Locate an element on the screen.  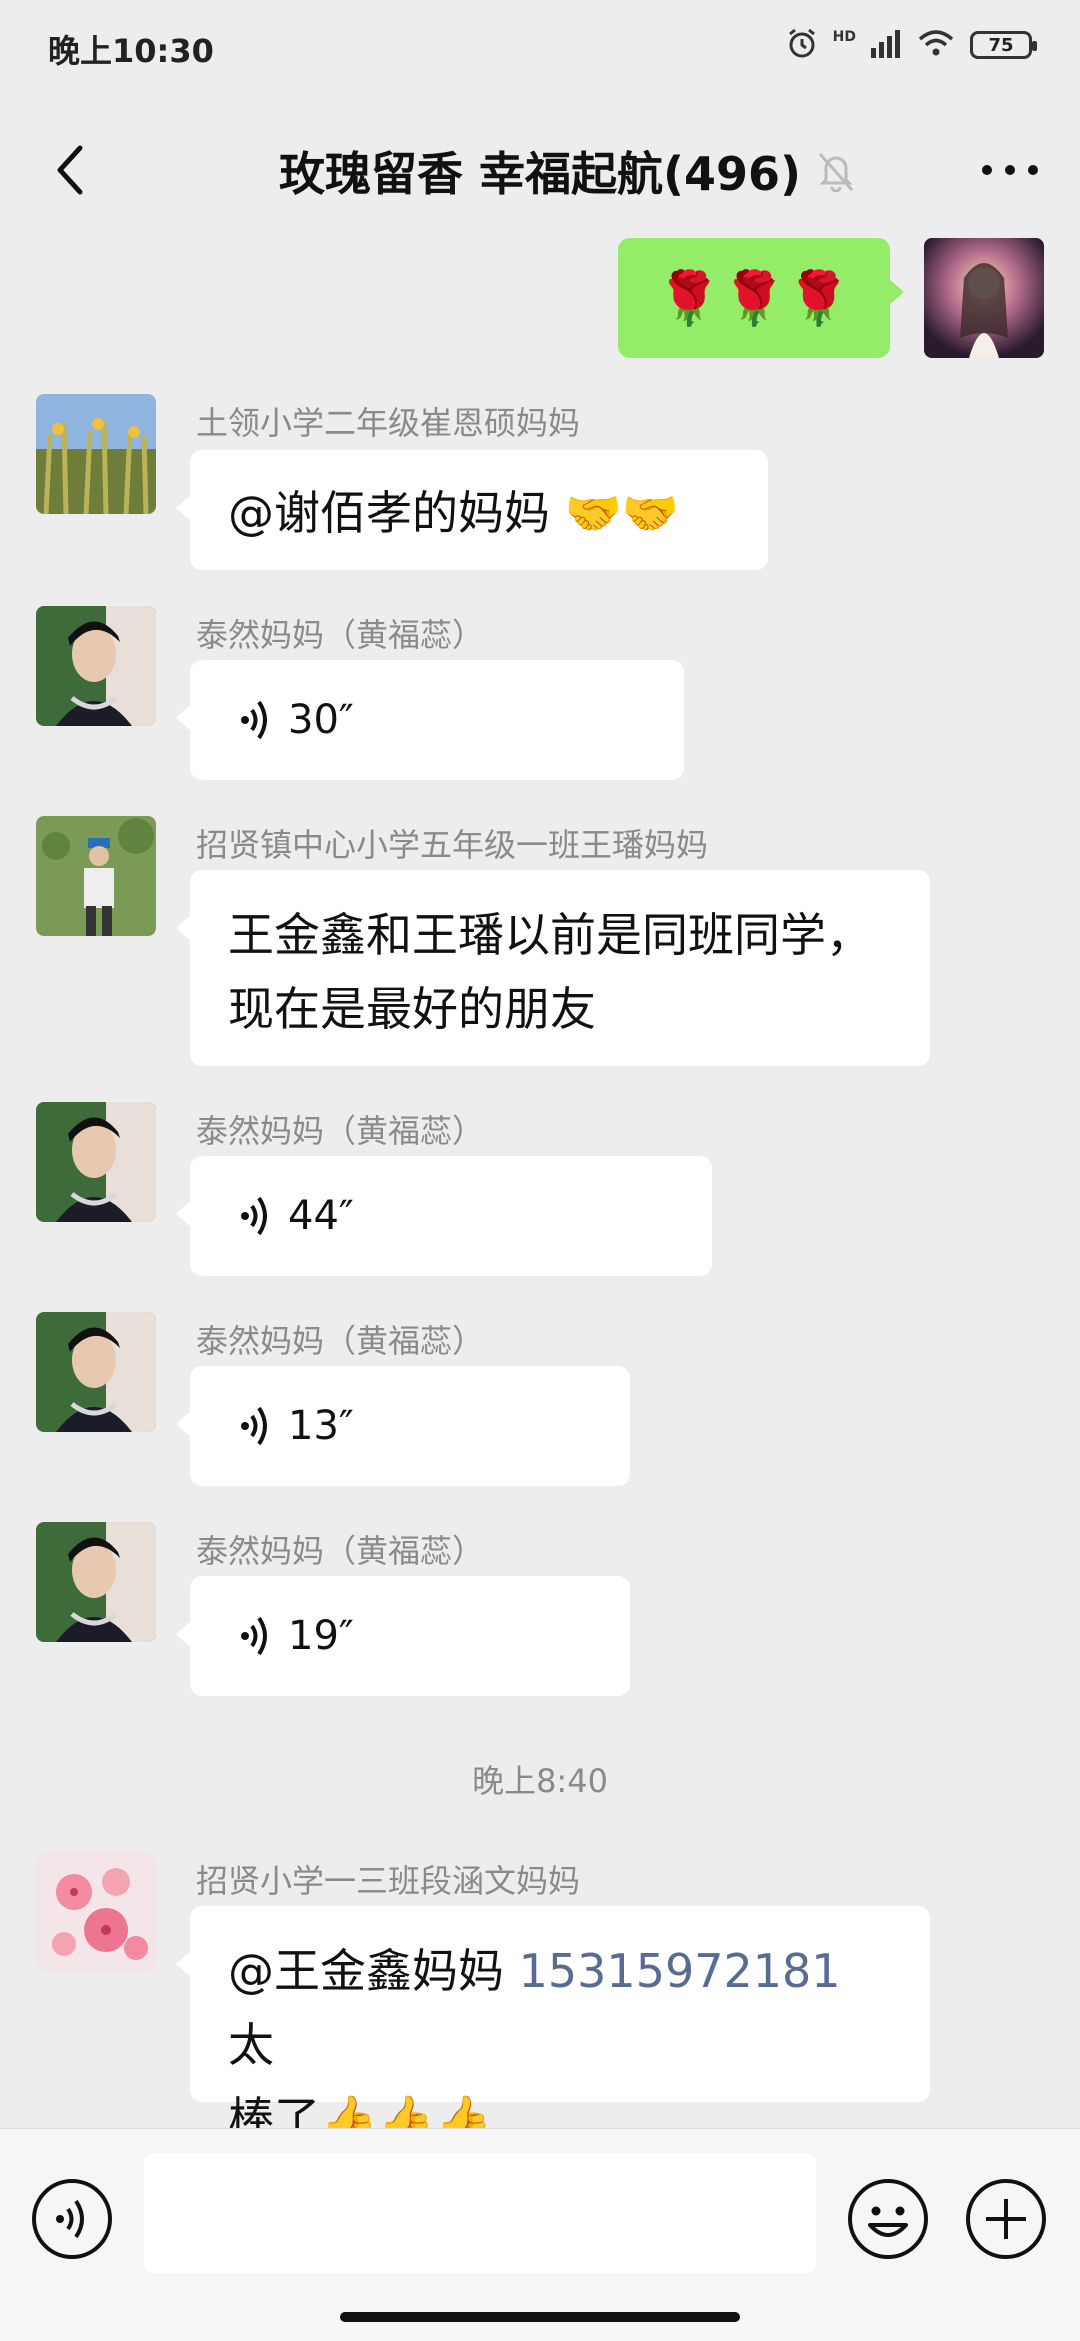
hd-label: HD is located at coordinates (844, 37).